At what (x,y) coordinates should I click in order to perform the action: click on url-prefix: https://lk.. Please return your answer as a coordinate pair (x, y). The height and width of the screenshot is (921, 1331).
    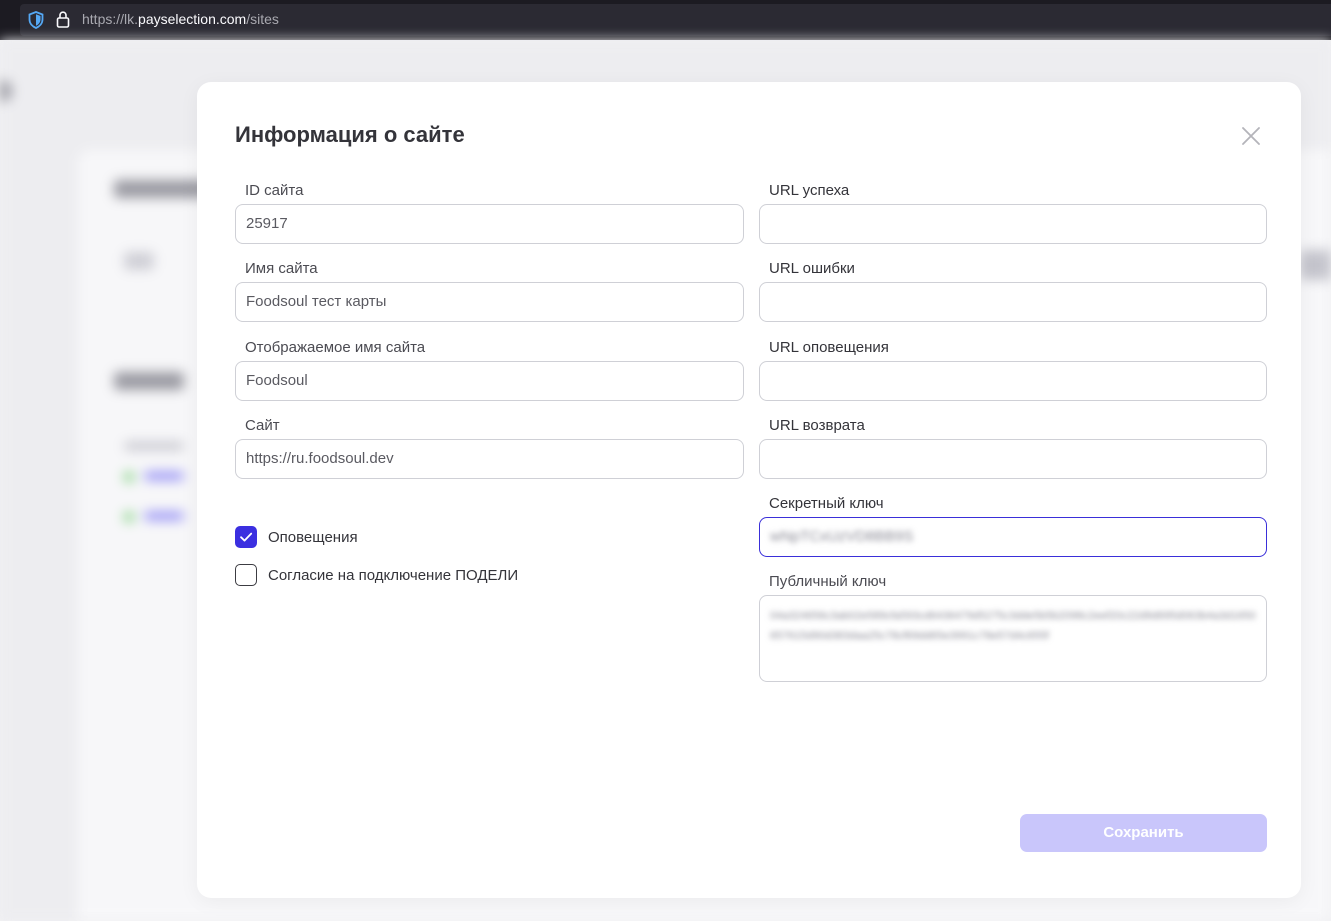
    Looking at the image, I should click on (110, 19).